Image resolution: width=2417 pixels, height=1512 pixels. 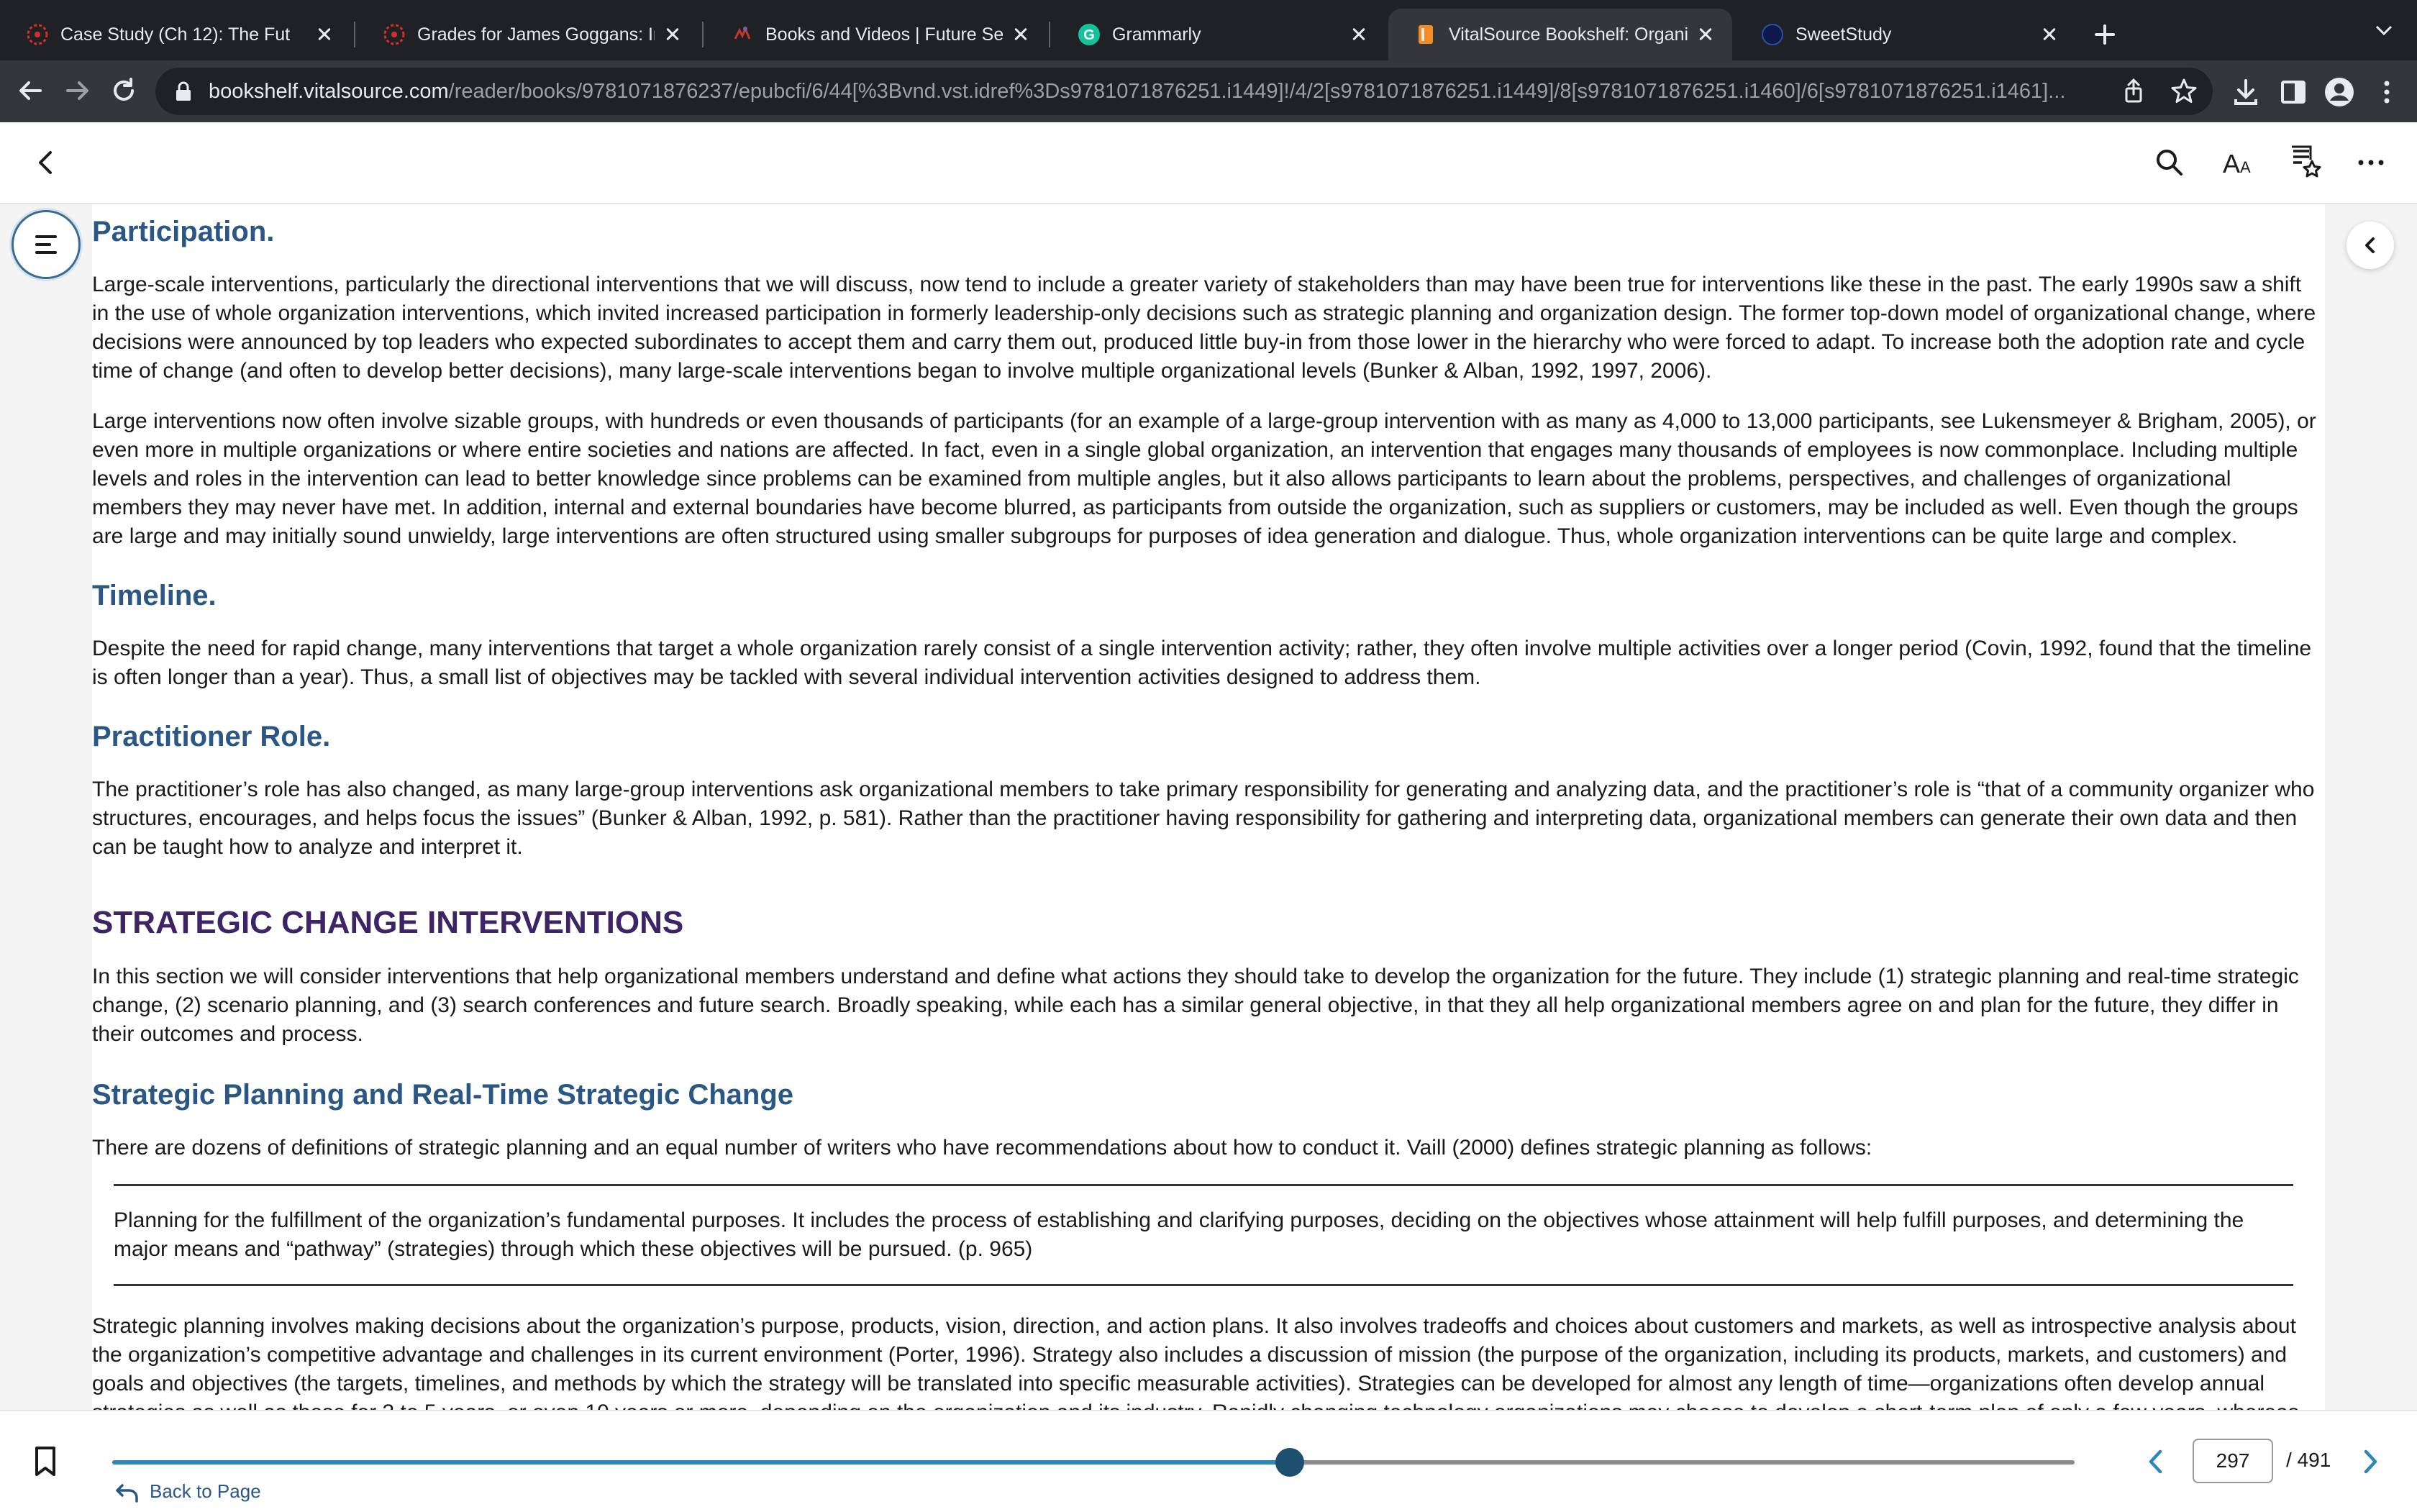 I want to click on text-size-icon: AA, so click(x=2238, y=162).